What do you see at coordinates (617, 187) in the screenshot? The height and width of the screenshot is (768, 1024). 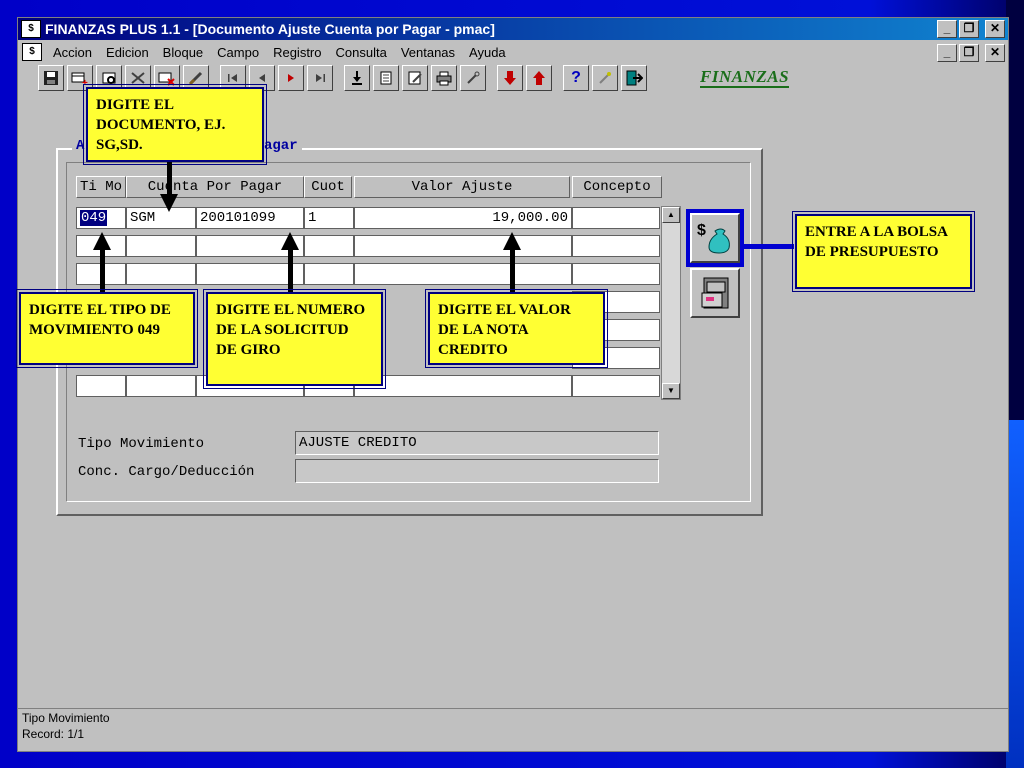 I see `header-concepto: Concepto` at bounding box center [617, 187].